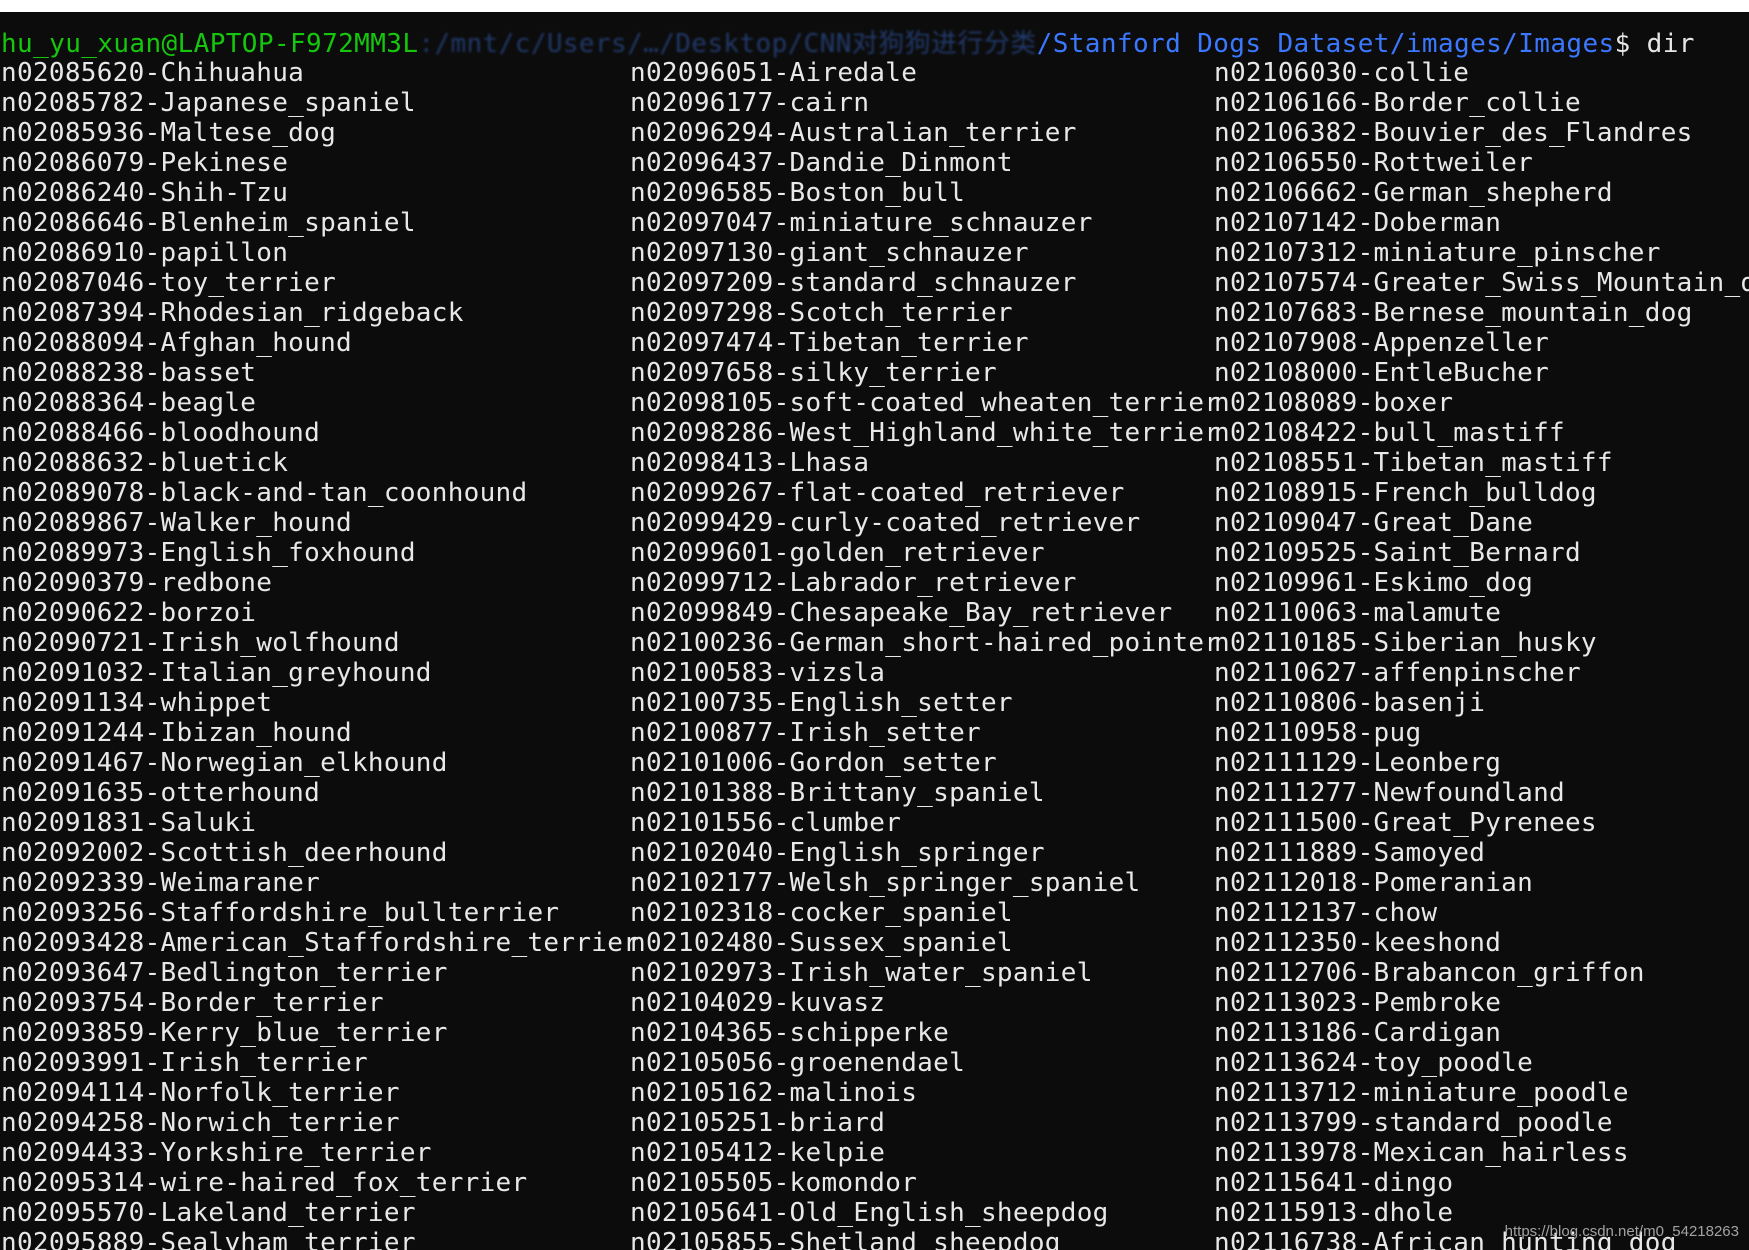  What do you see at coordinates (1382, 343) in the screenshot?
I see `directory-entry: n02107908-Appenzeller` at bounding box center [1382, 343].